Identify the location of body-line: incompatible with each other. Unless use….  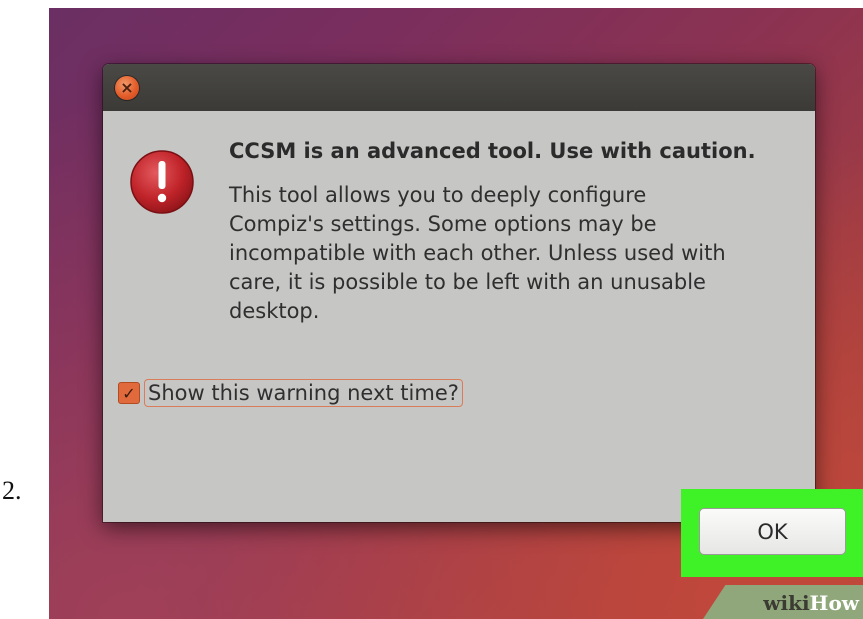
(477, 253).